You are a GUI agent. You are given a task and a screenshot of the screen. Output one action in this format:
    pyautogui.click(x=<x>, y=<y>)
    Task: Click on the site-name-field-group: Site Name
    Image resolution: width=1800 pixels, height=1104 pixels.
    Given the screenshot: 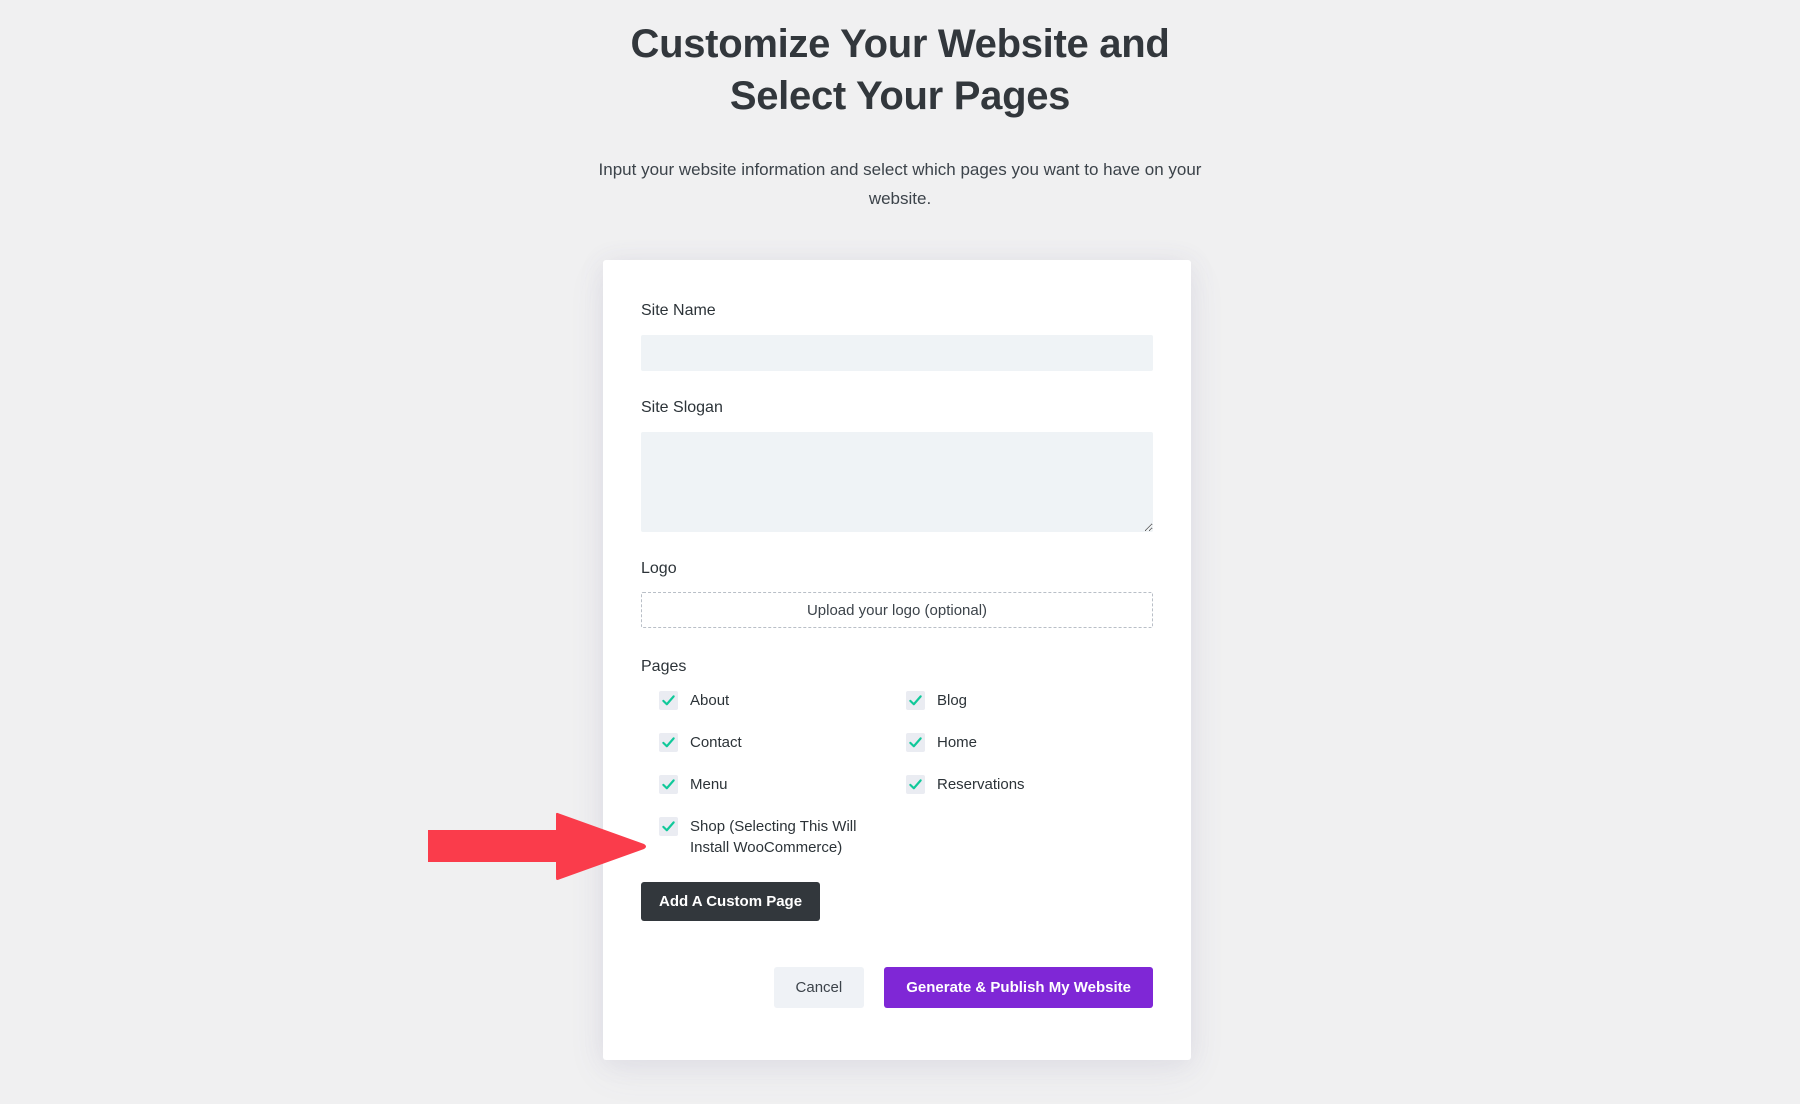 What is the action you would take?
    pyautogui.click(x=897, y=335)
    